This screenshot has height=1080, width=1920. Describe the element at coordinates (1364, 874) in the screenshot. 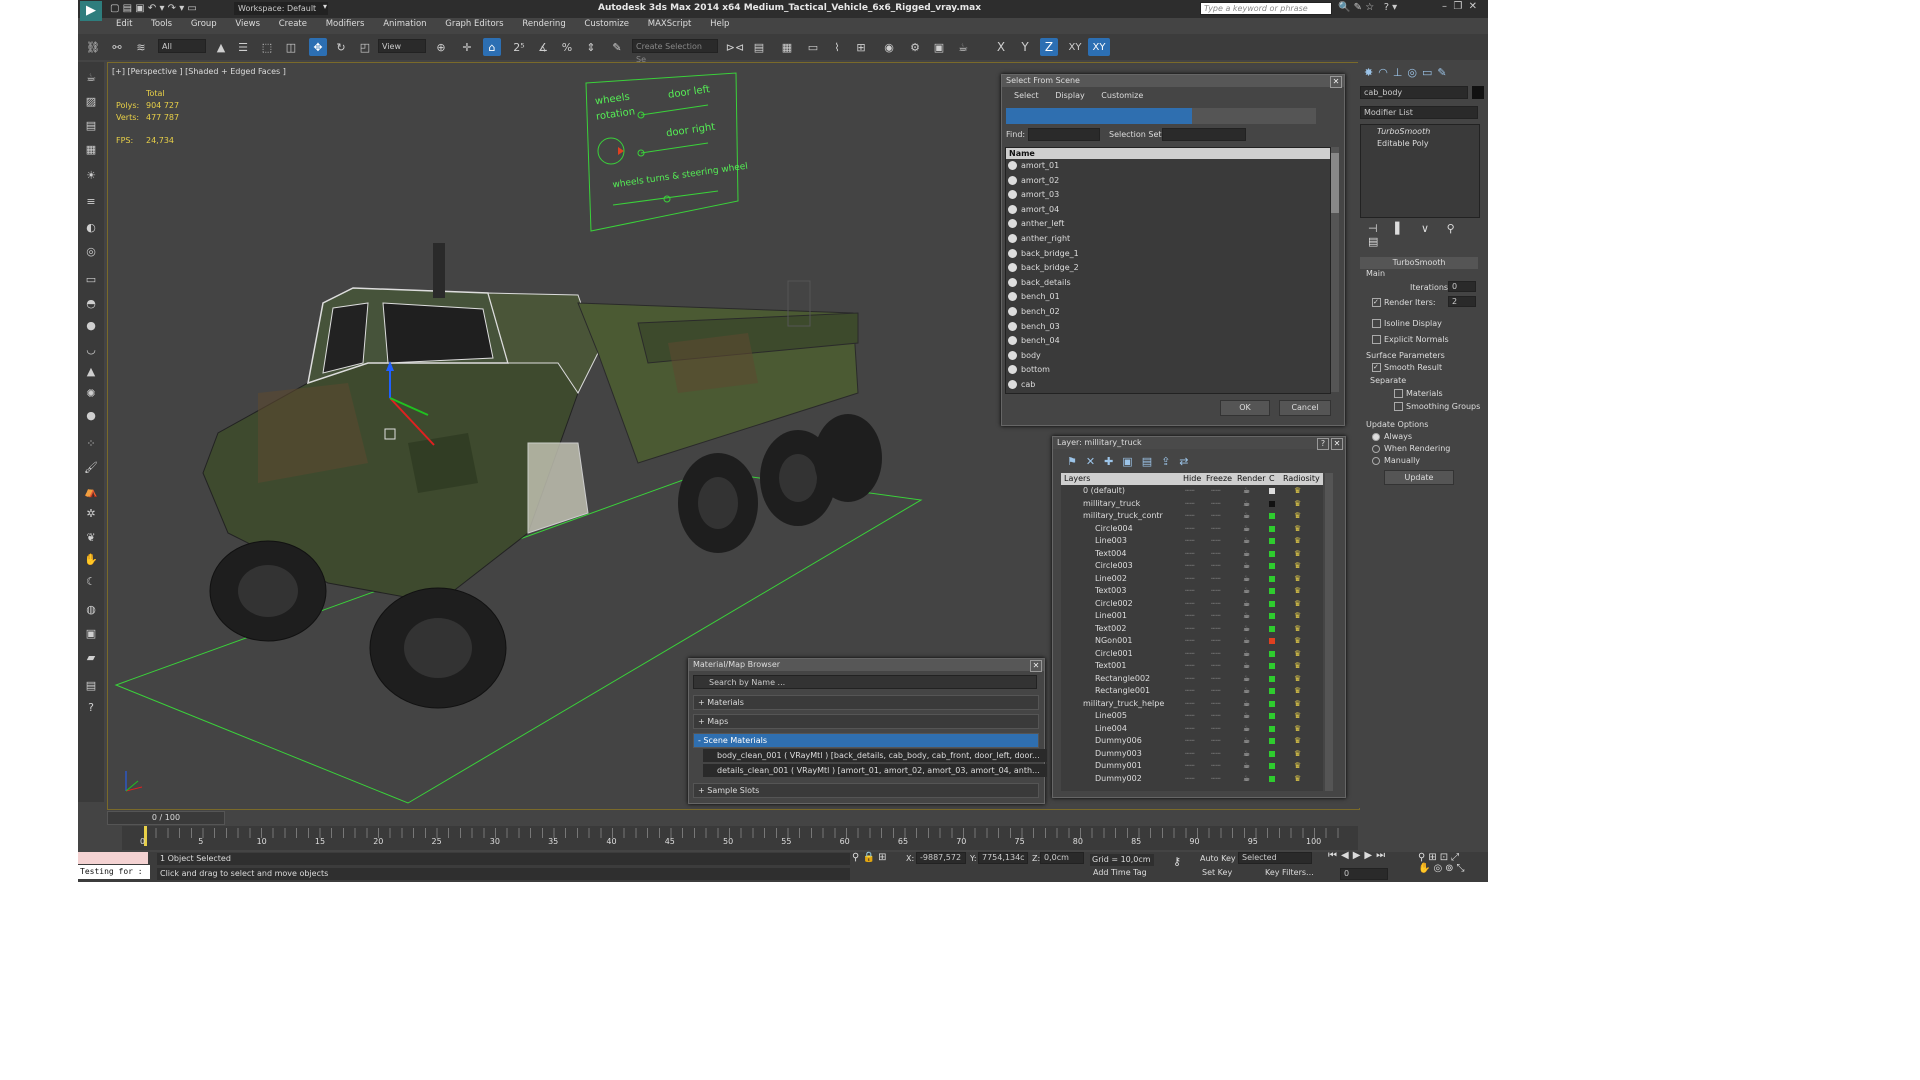

I see `current-frame: 0` at that location.